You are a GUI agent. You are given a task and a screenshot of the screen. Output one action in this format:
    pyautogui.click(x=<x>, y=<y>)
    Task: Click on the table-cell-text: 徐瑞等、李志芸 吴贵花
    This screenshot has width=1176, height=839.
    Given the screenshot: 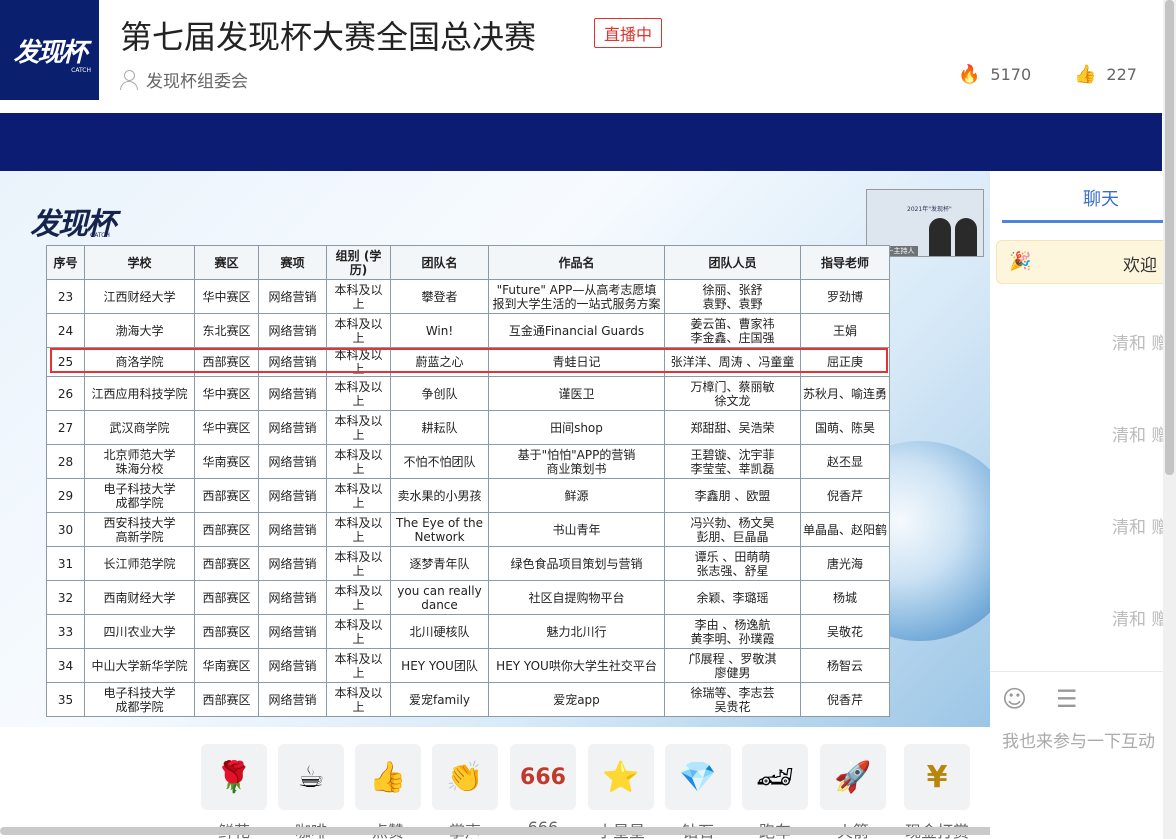 What is the action you would take?
    pyautogui.click(x=732, y=699)
    